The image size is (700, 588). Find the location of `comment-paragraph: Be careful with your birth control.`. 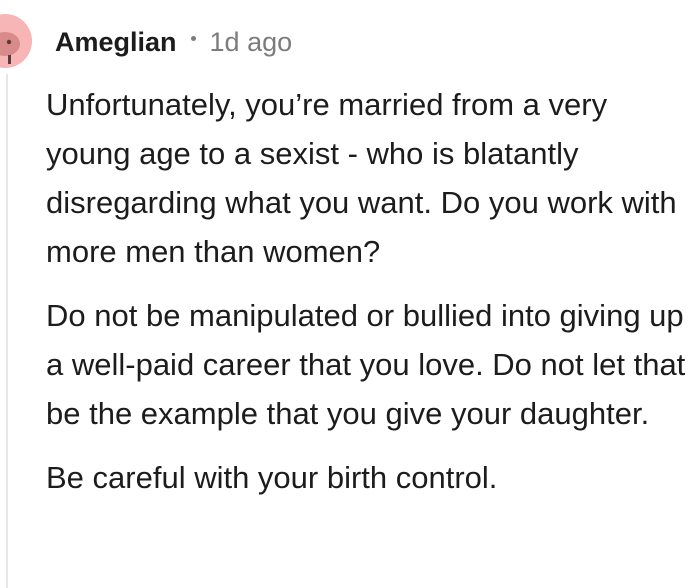

comment-paragraph: Be careful with your birth control. is located at coordinates (272, 477).